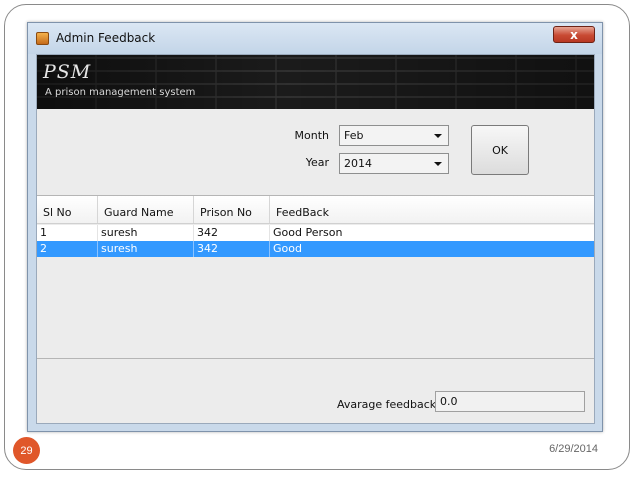  What do you see at coordinates (287, 248) in the screenshot?
I see `cell-feedback: Good` at bounding box center [287, 248].